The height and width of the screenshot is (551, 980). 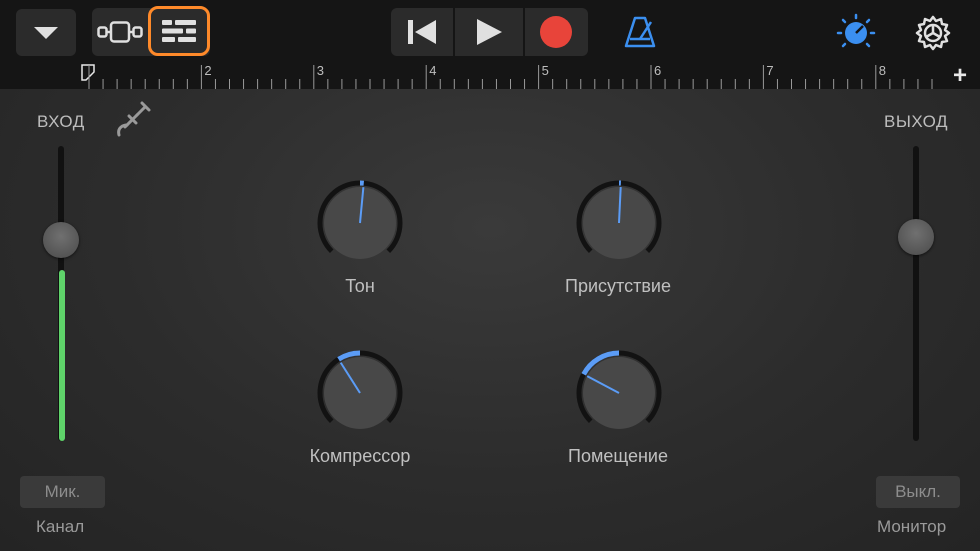 I want to click on play-button, so click(x=489, y=32).